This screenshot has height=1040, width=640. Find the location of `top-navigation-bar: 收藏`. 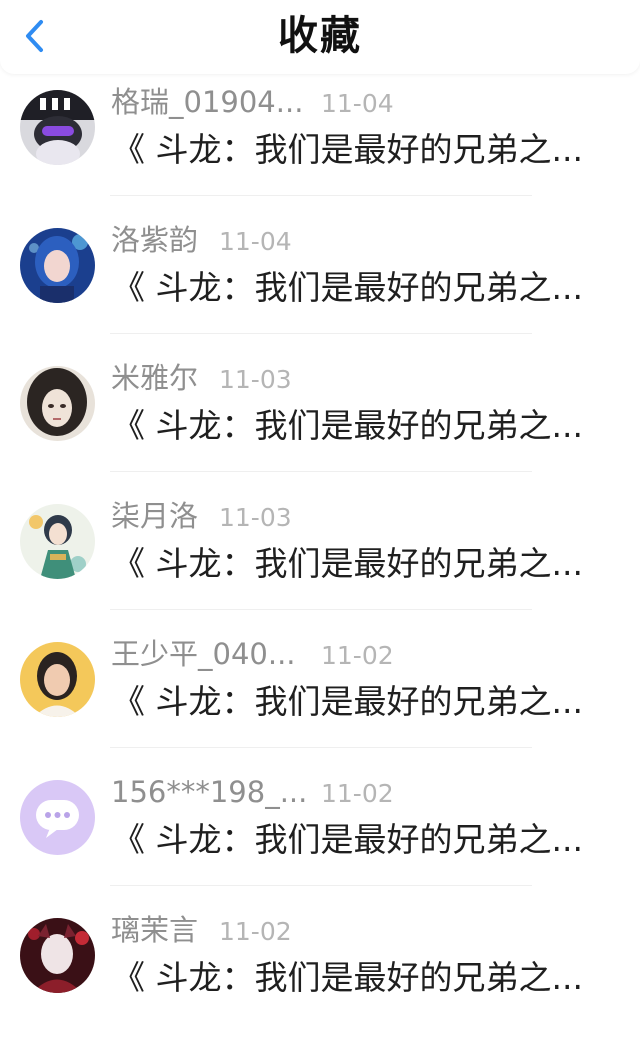

top-navigation-bar: 收藏 is located at coordinates (320, 37).